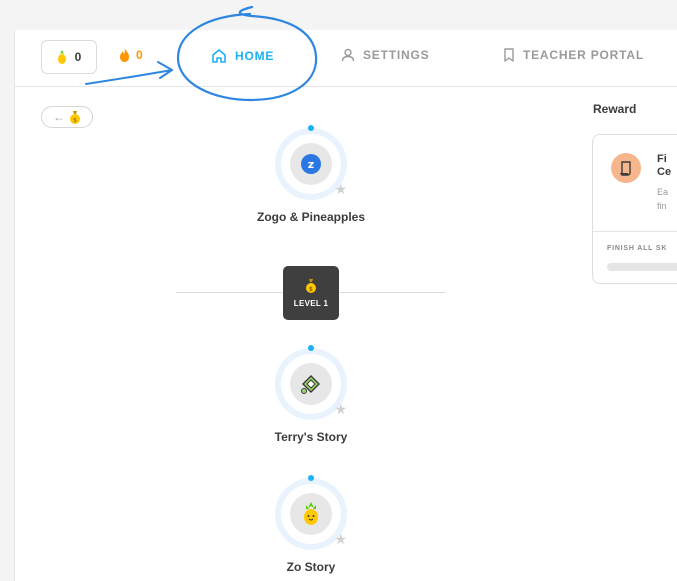  I want to click on reward-heading: Reward, so click(615, 109).